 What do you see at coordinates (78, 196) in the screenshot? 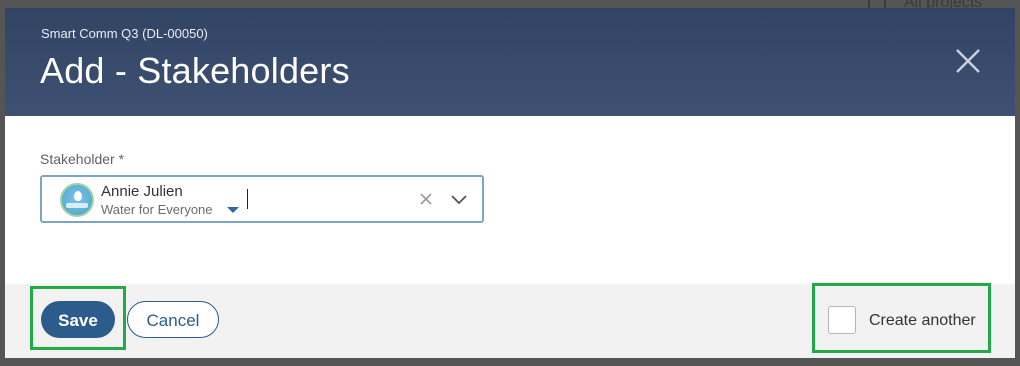
I see `water-drop-icon` at bounding box center [78, 196].